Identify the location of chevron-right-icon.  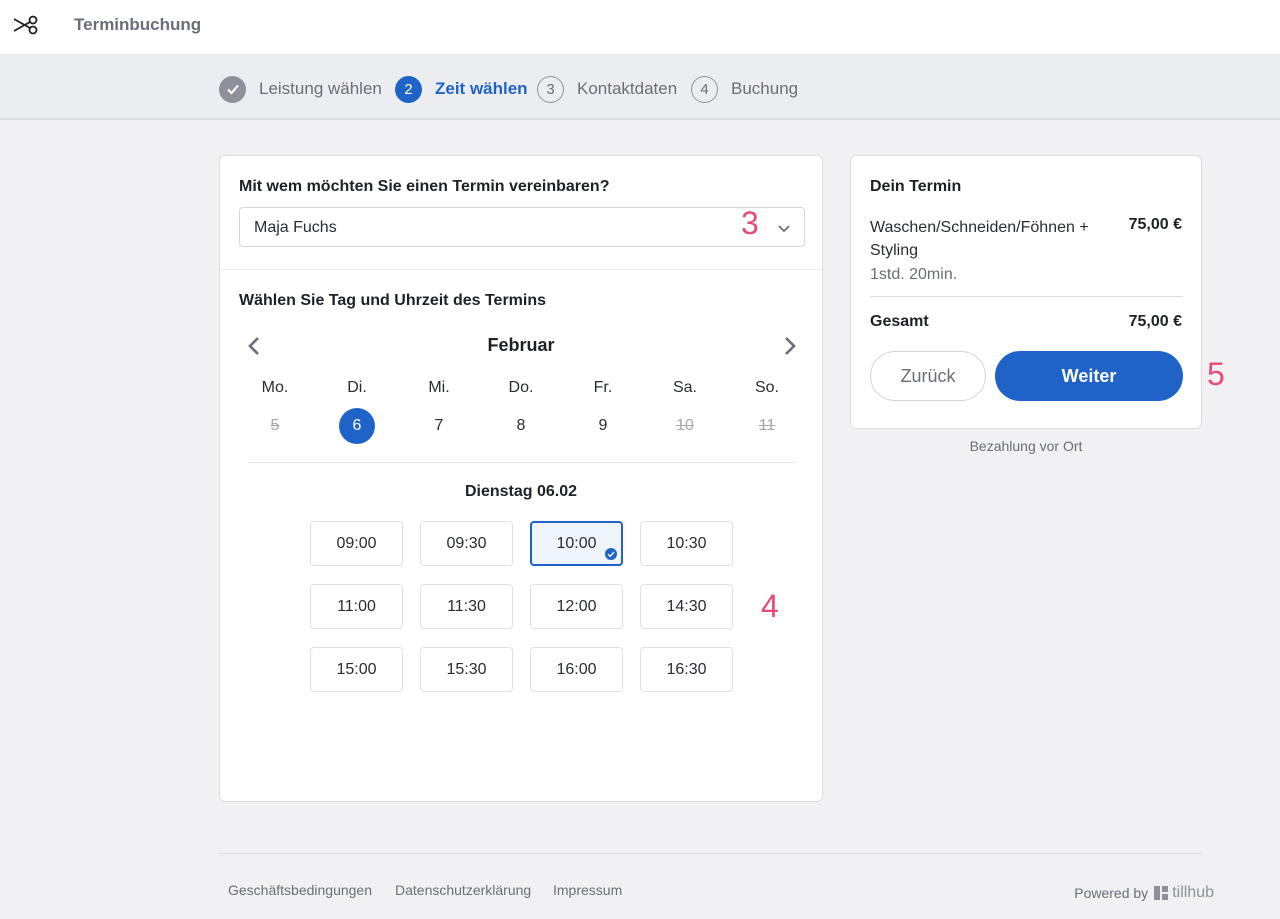
(789, 346).